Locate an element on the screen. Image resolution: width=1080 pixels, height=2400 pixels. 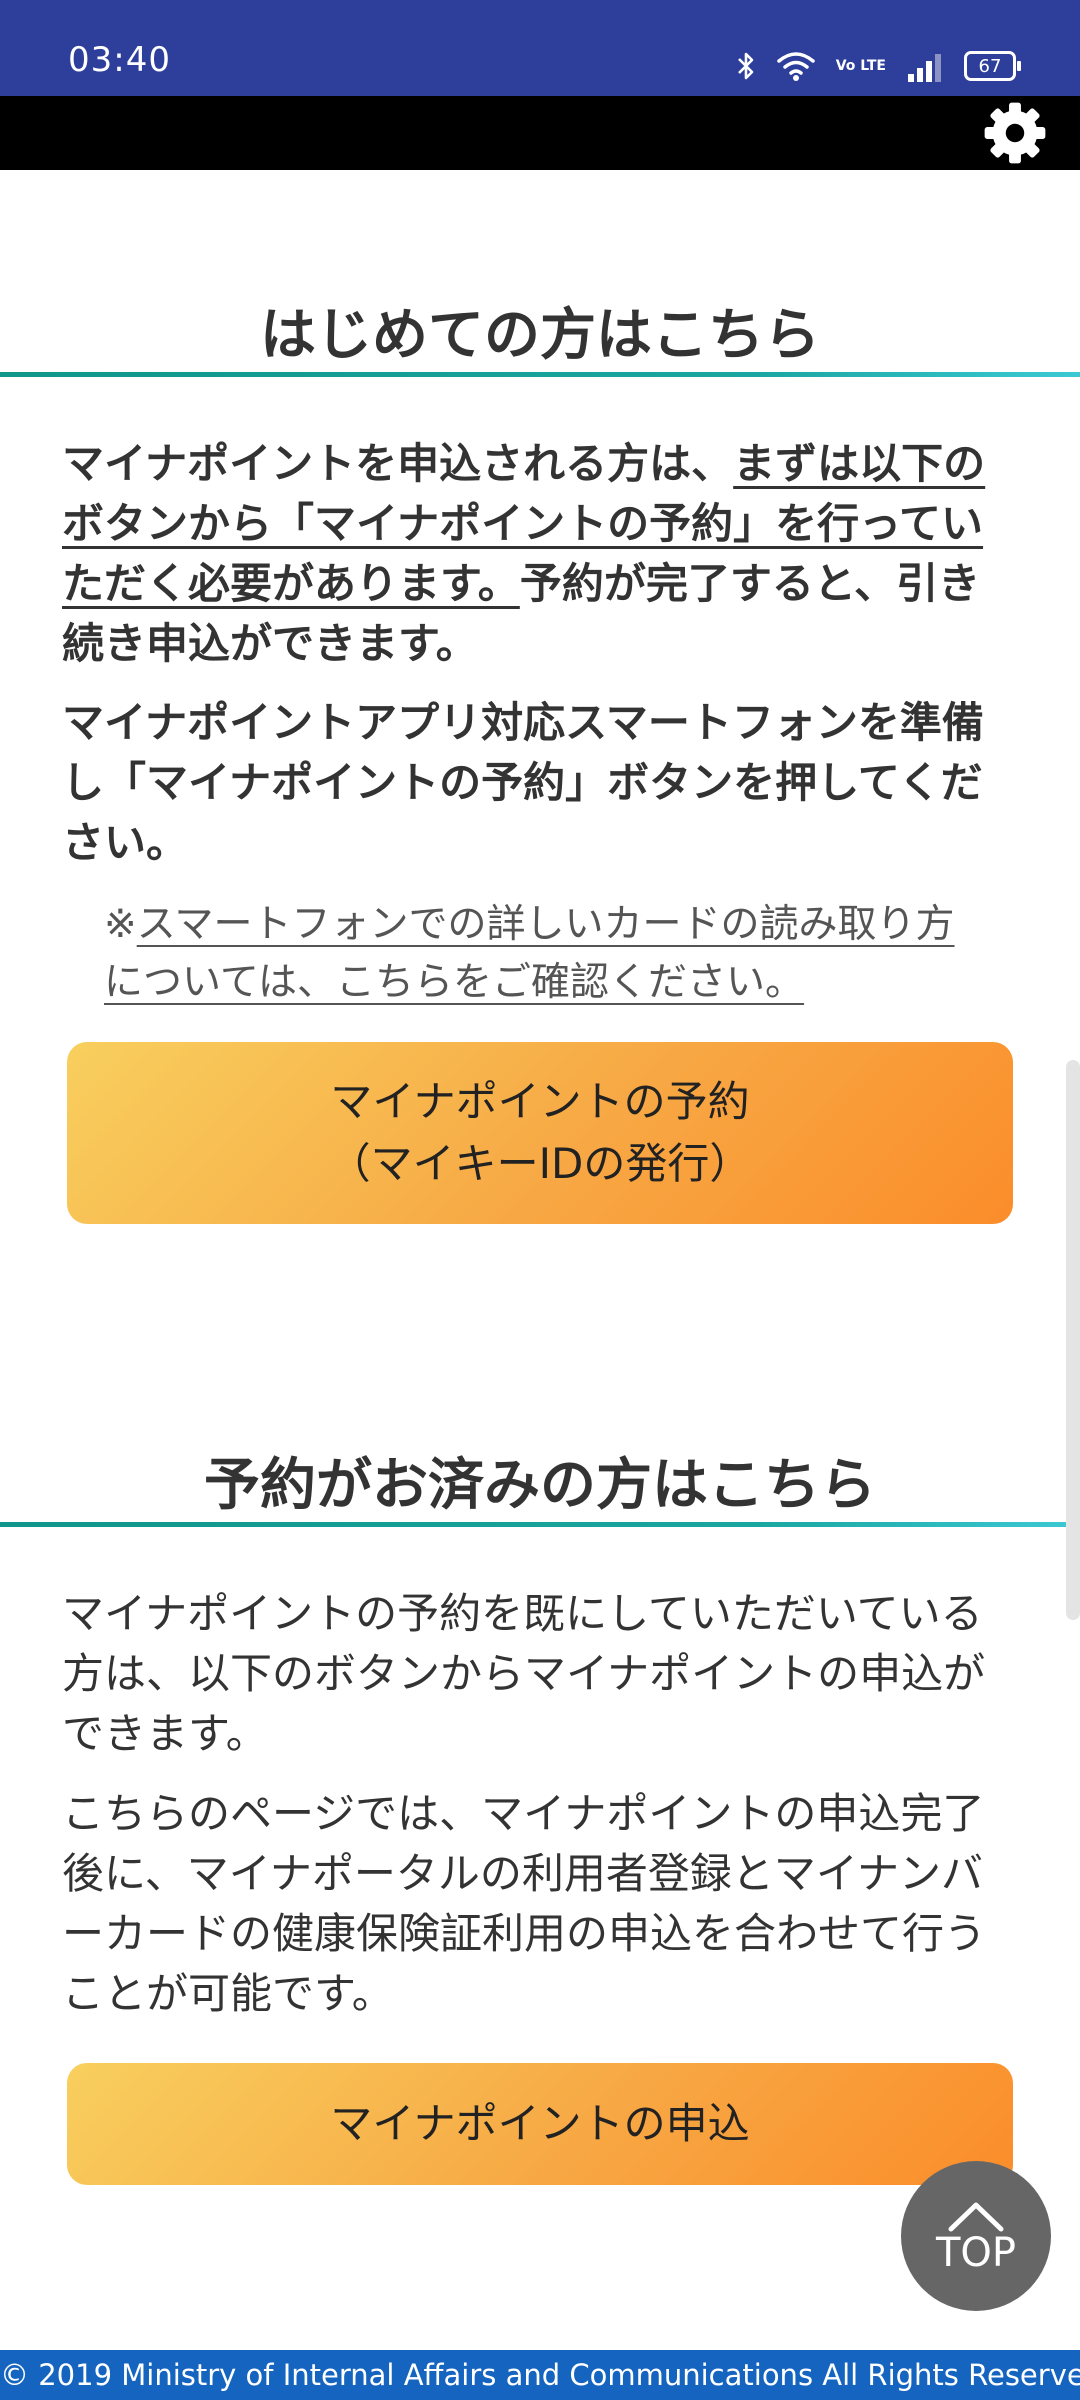
top-label: TOP is located at coordinates (976, 2253).